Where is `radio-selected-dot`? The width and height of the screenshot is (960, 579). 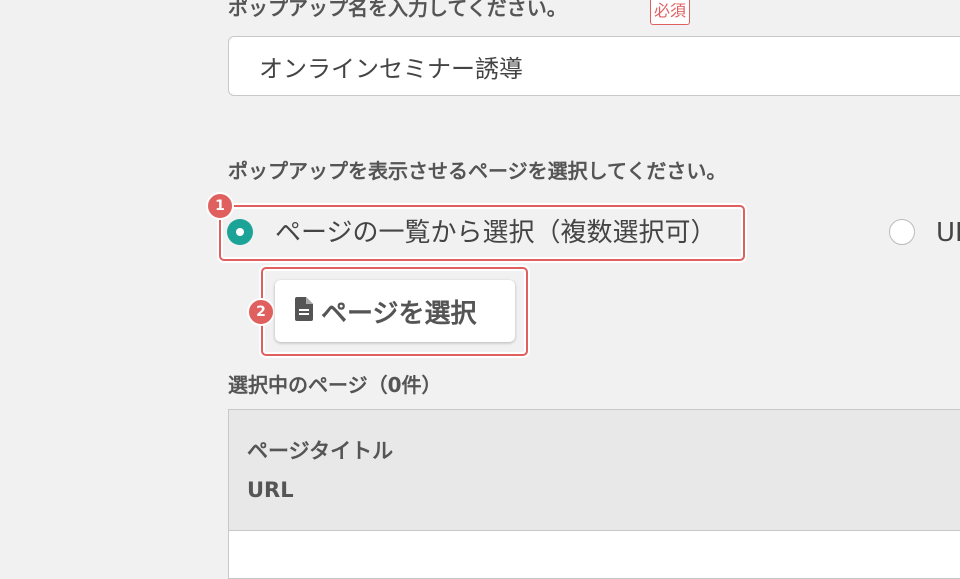
radio-selected-dot is located at coordinates (240, 232).